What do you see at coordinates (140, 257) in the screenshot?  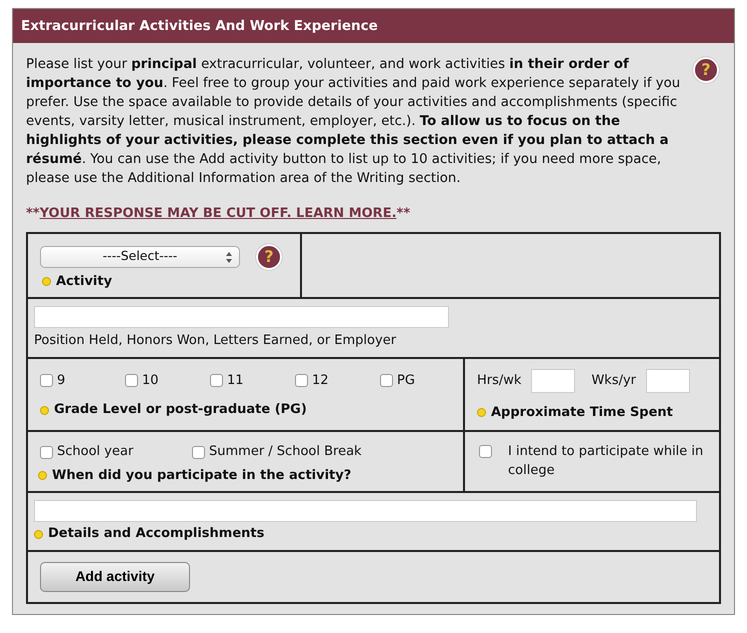 I see `activity-select: ----Select----` at bounding box center [140, 257].